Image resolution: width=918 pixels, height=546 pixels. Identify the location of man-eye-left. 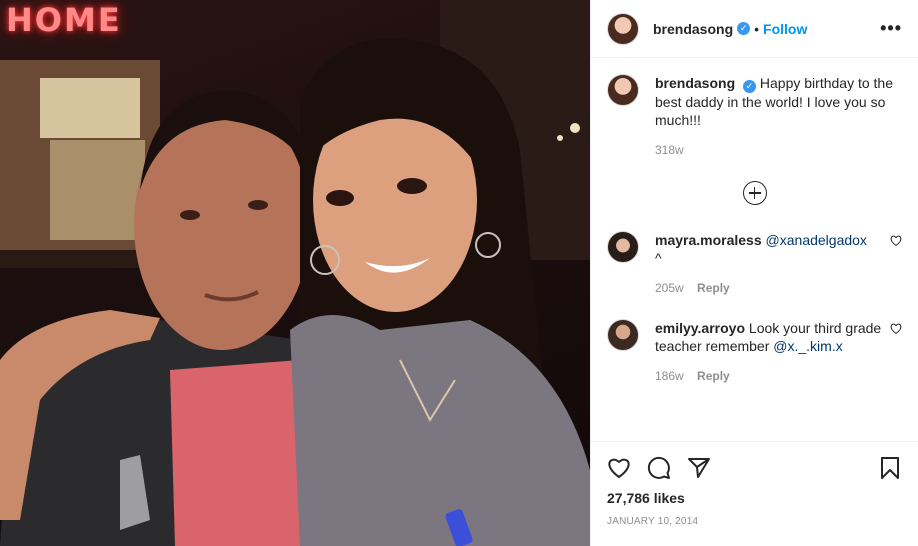
(190, 215).